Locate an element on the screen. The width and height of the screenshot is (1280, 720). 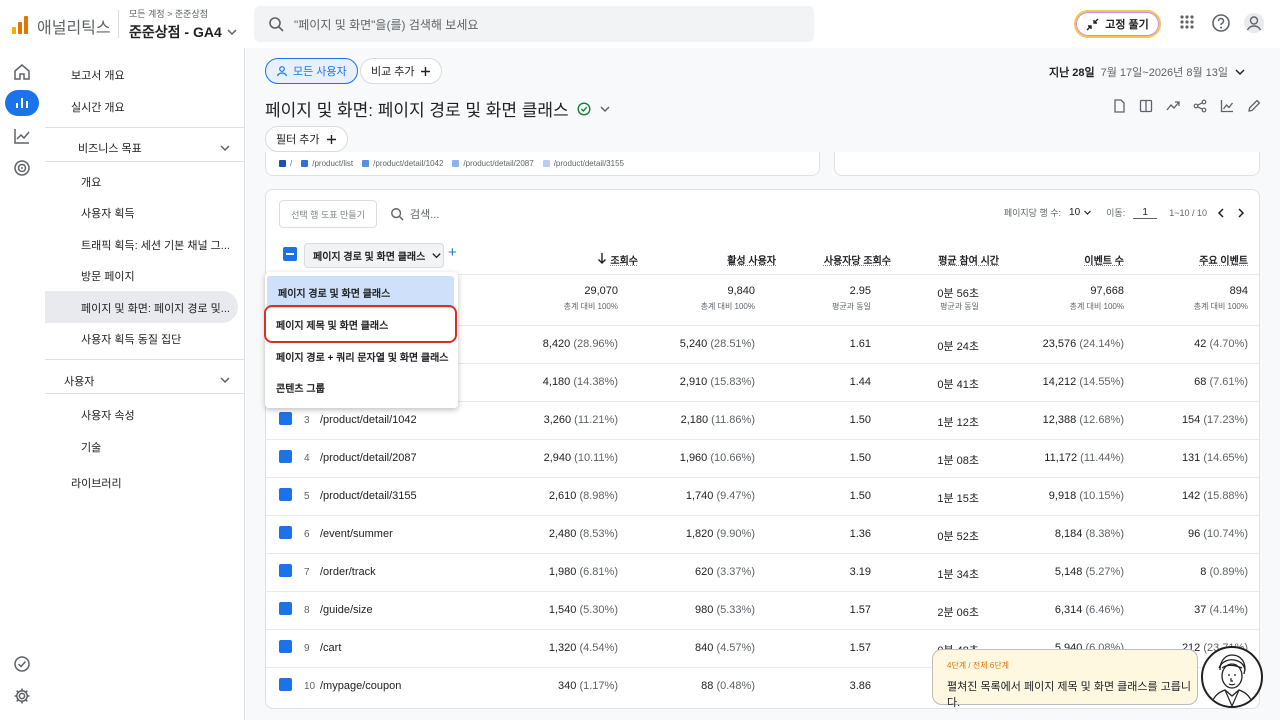
nav-tech: 기술 is located at coordinates (91, 447).